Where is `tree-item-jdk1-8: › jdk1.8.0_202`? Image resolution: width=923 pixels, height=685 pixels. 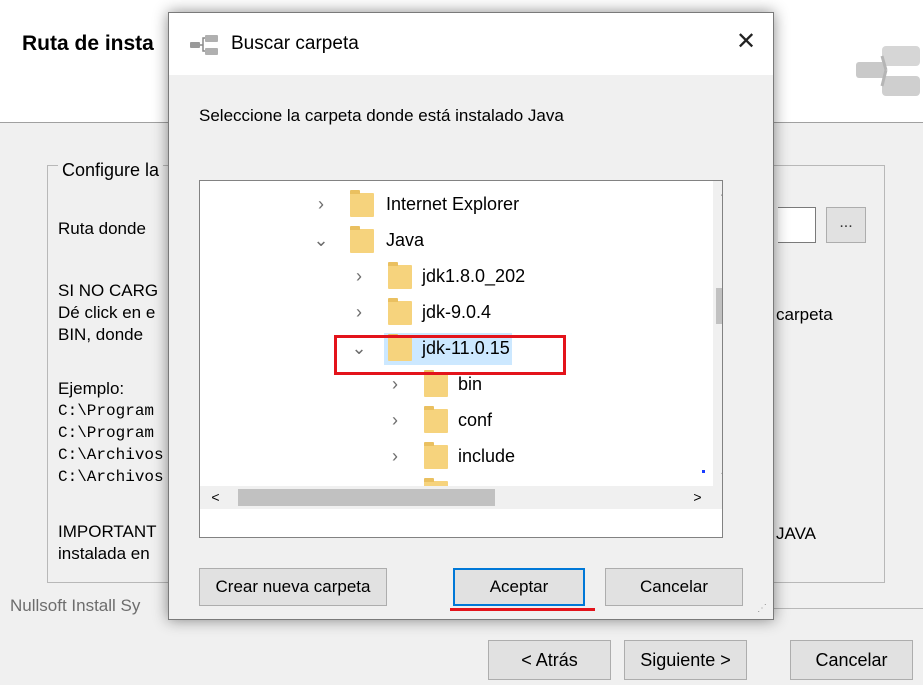 tree-item-jdk1-8: › jdk1.8.0_202 is located at coordinates (456, 277).